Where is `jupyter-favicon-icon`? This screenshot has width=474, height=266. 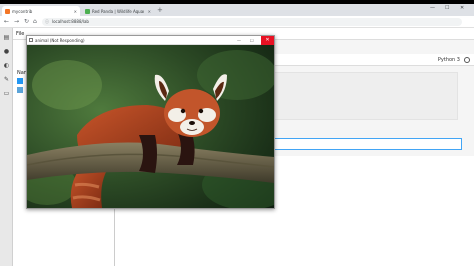
jupyter-favicon-icon is located at coordinates (7, 11).